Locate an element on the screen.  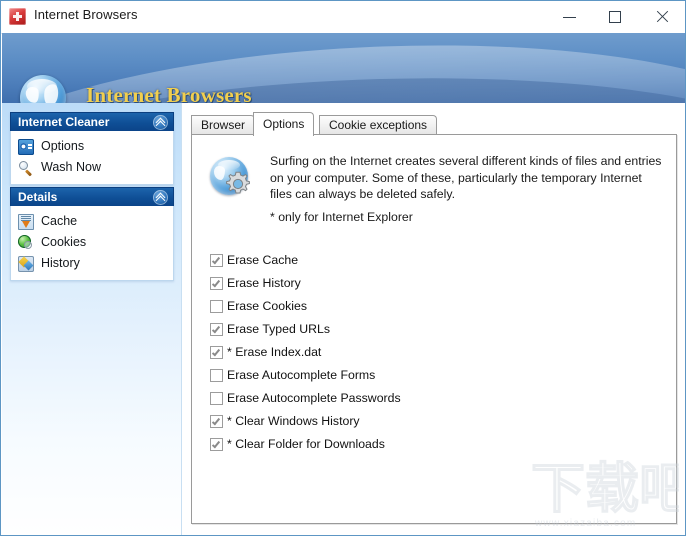
sidebar-item-label-options: Options is located at coordinates (63, 146).